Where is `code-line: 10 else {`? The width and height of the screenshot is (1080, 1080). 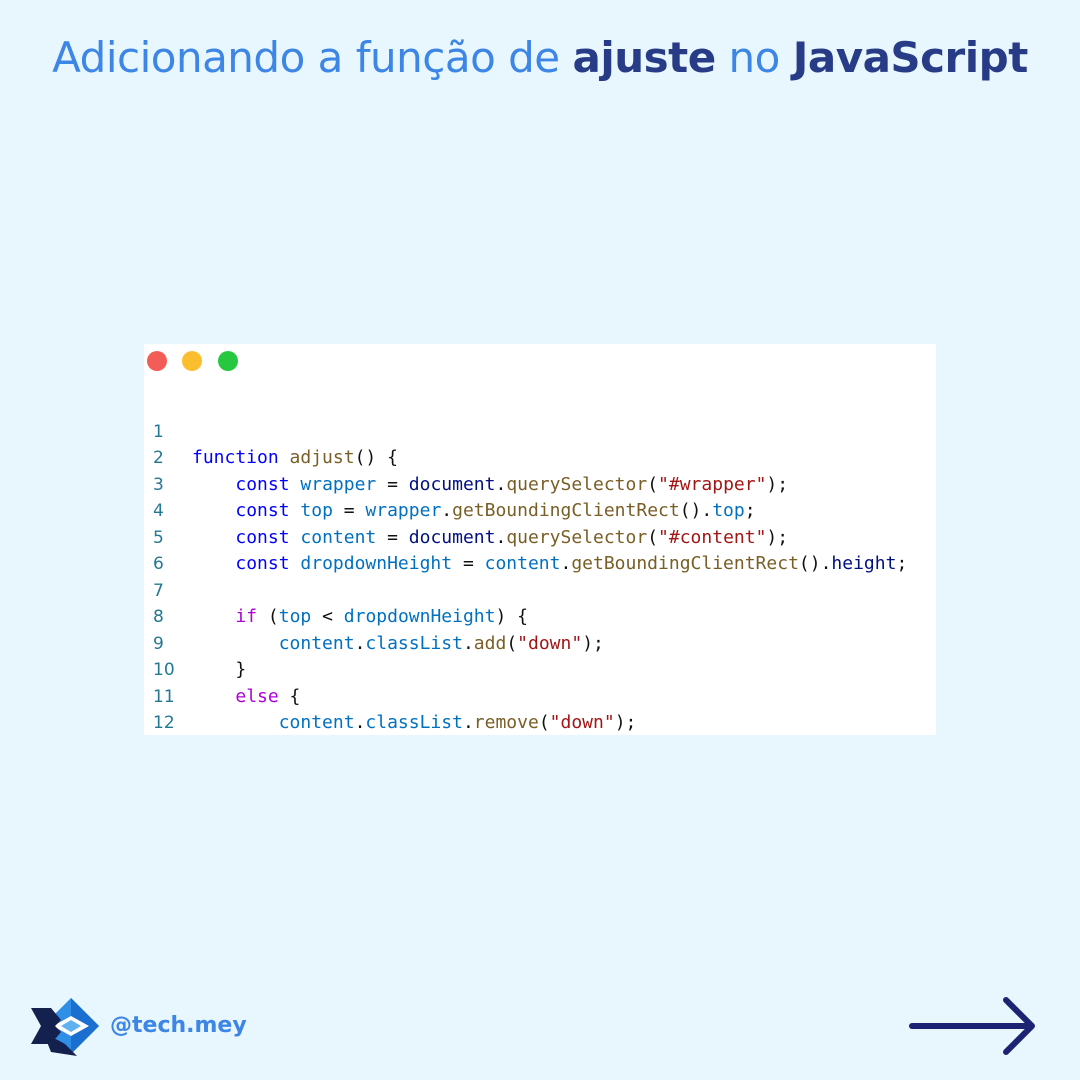 code-line: 10 else { is located at coordinates (540, 669).